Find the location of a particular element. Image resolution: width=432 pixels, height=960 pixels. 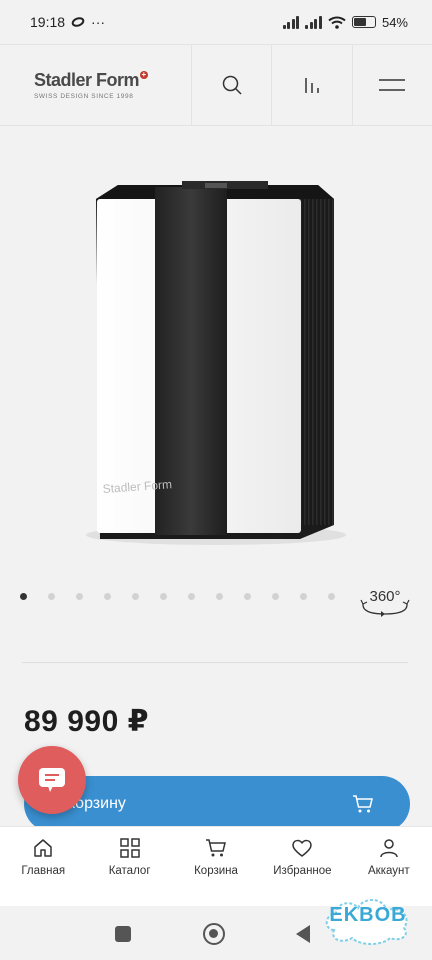

status-more: ··· is located at coordinates (98, 22).